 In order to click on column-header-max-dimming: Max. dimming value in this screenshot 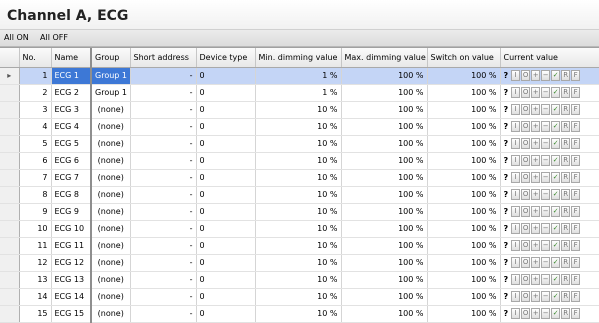, I will do `click(384, 58)`.